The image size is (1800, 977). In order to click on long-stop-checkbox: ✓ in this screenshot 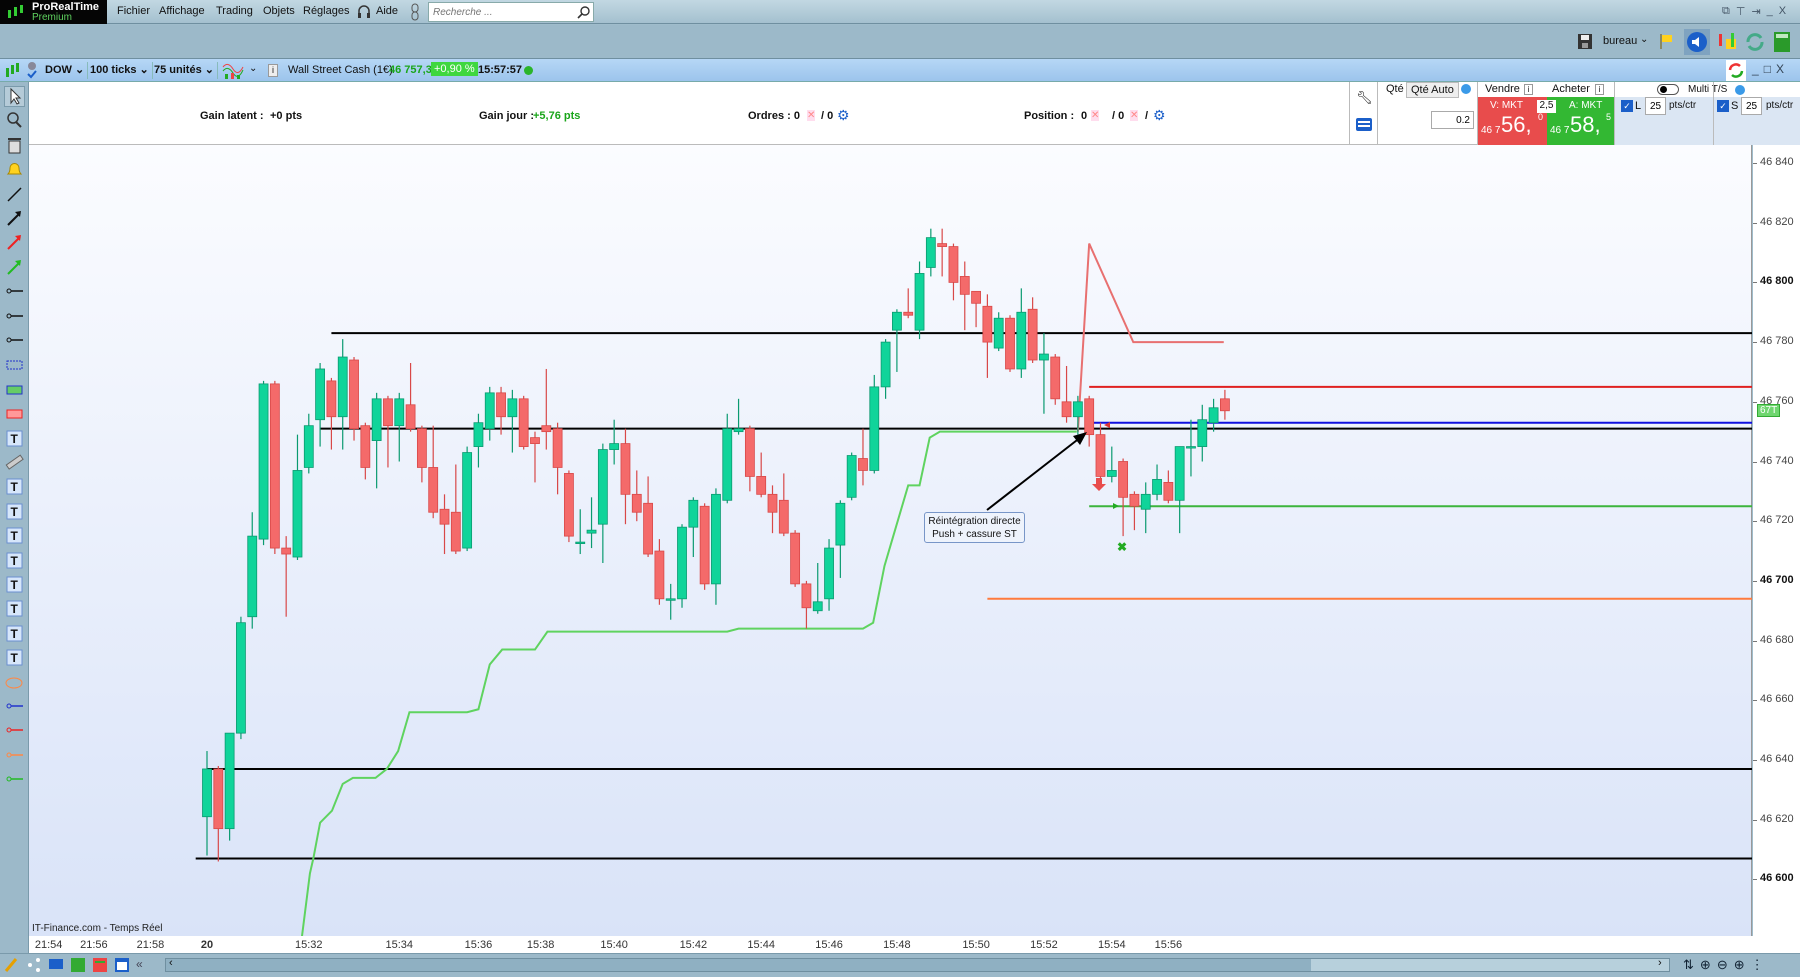, I will do `click(1627, 106)`.